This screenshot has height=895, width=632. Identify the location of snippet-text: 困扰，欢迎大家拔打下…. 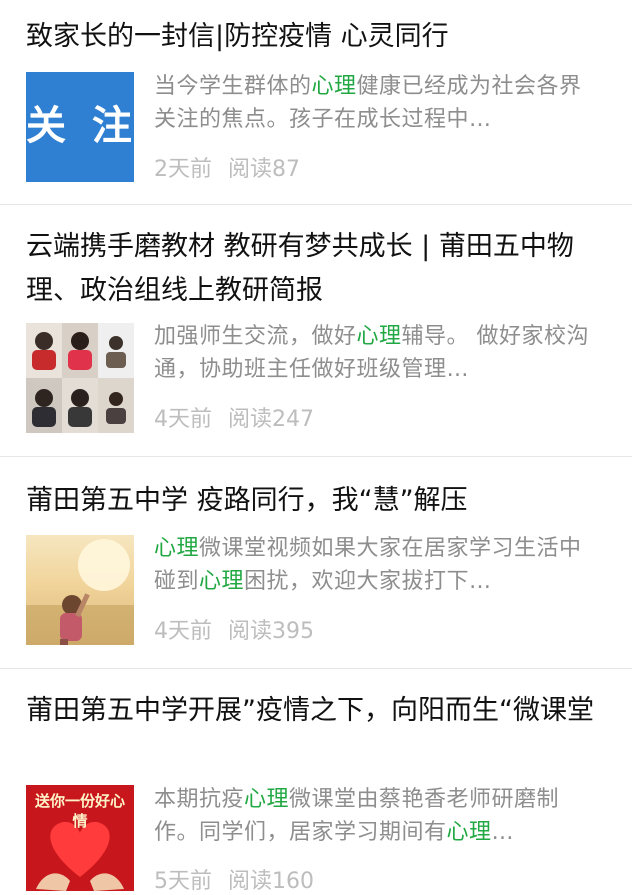
(368, 581).